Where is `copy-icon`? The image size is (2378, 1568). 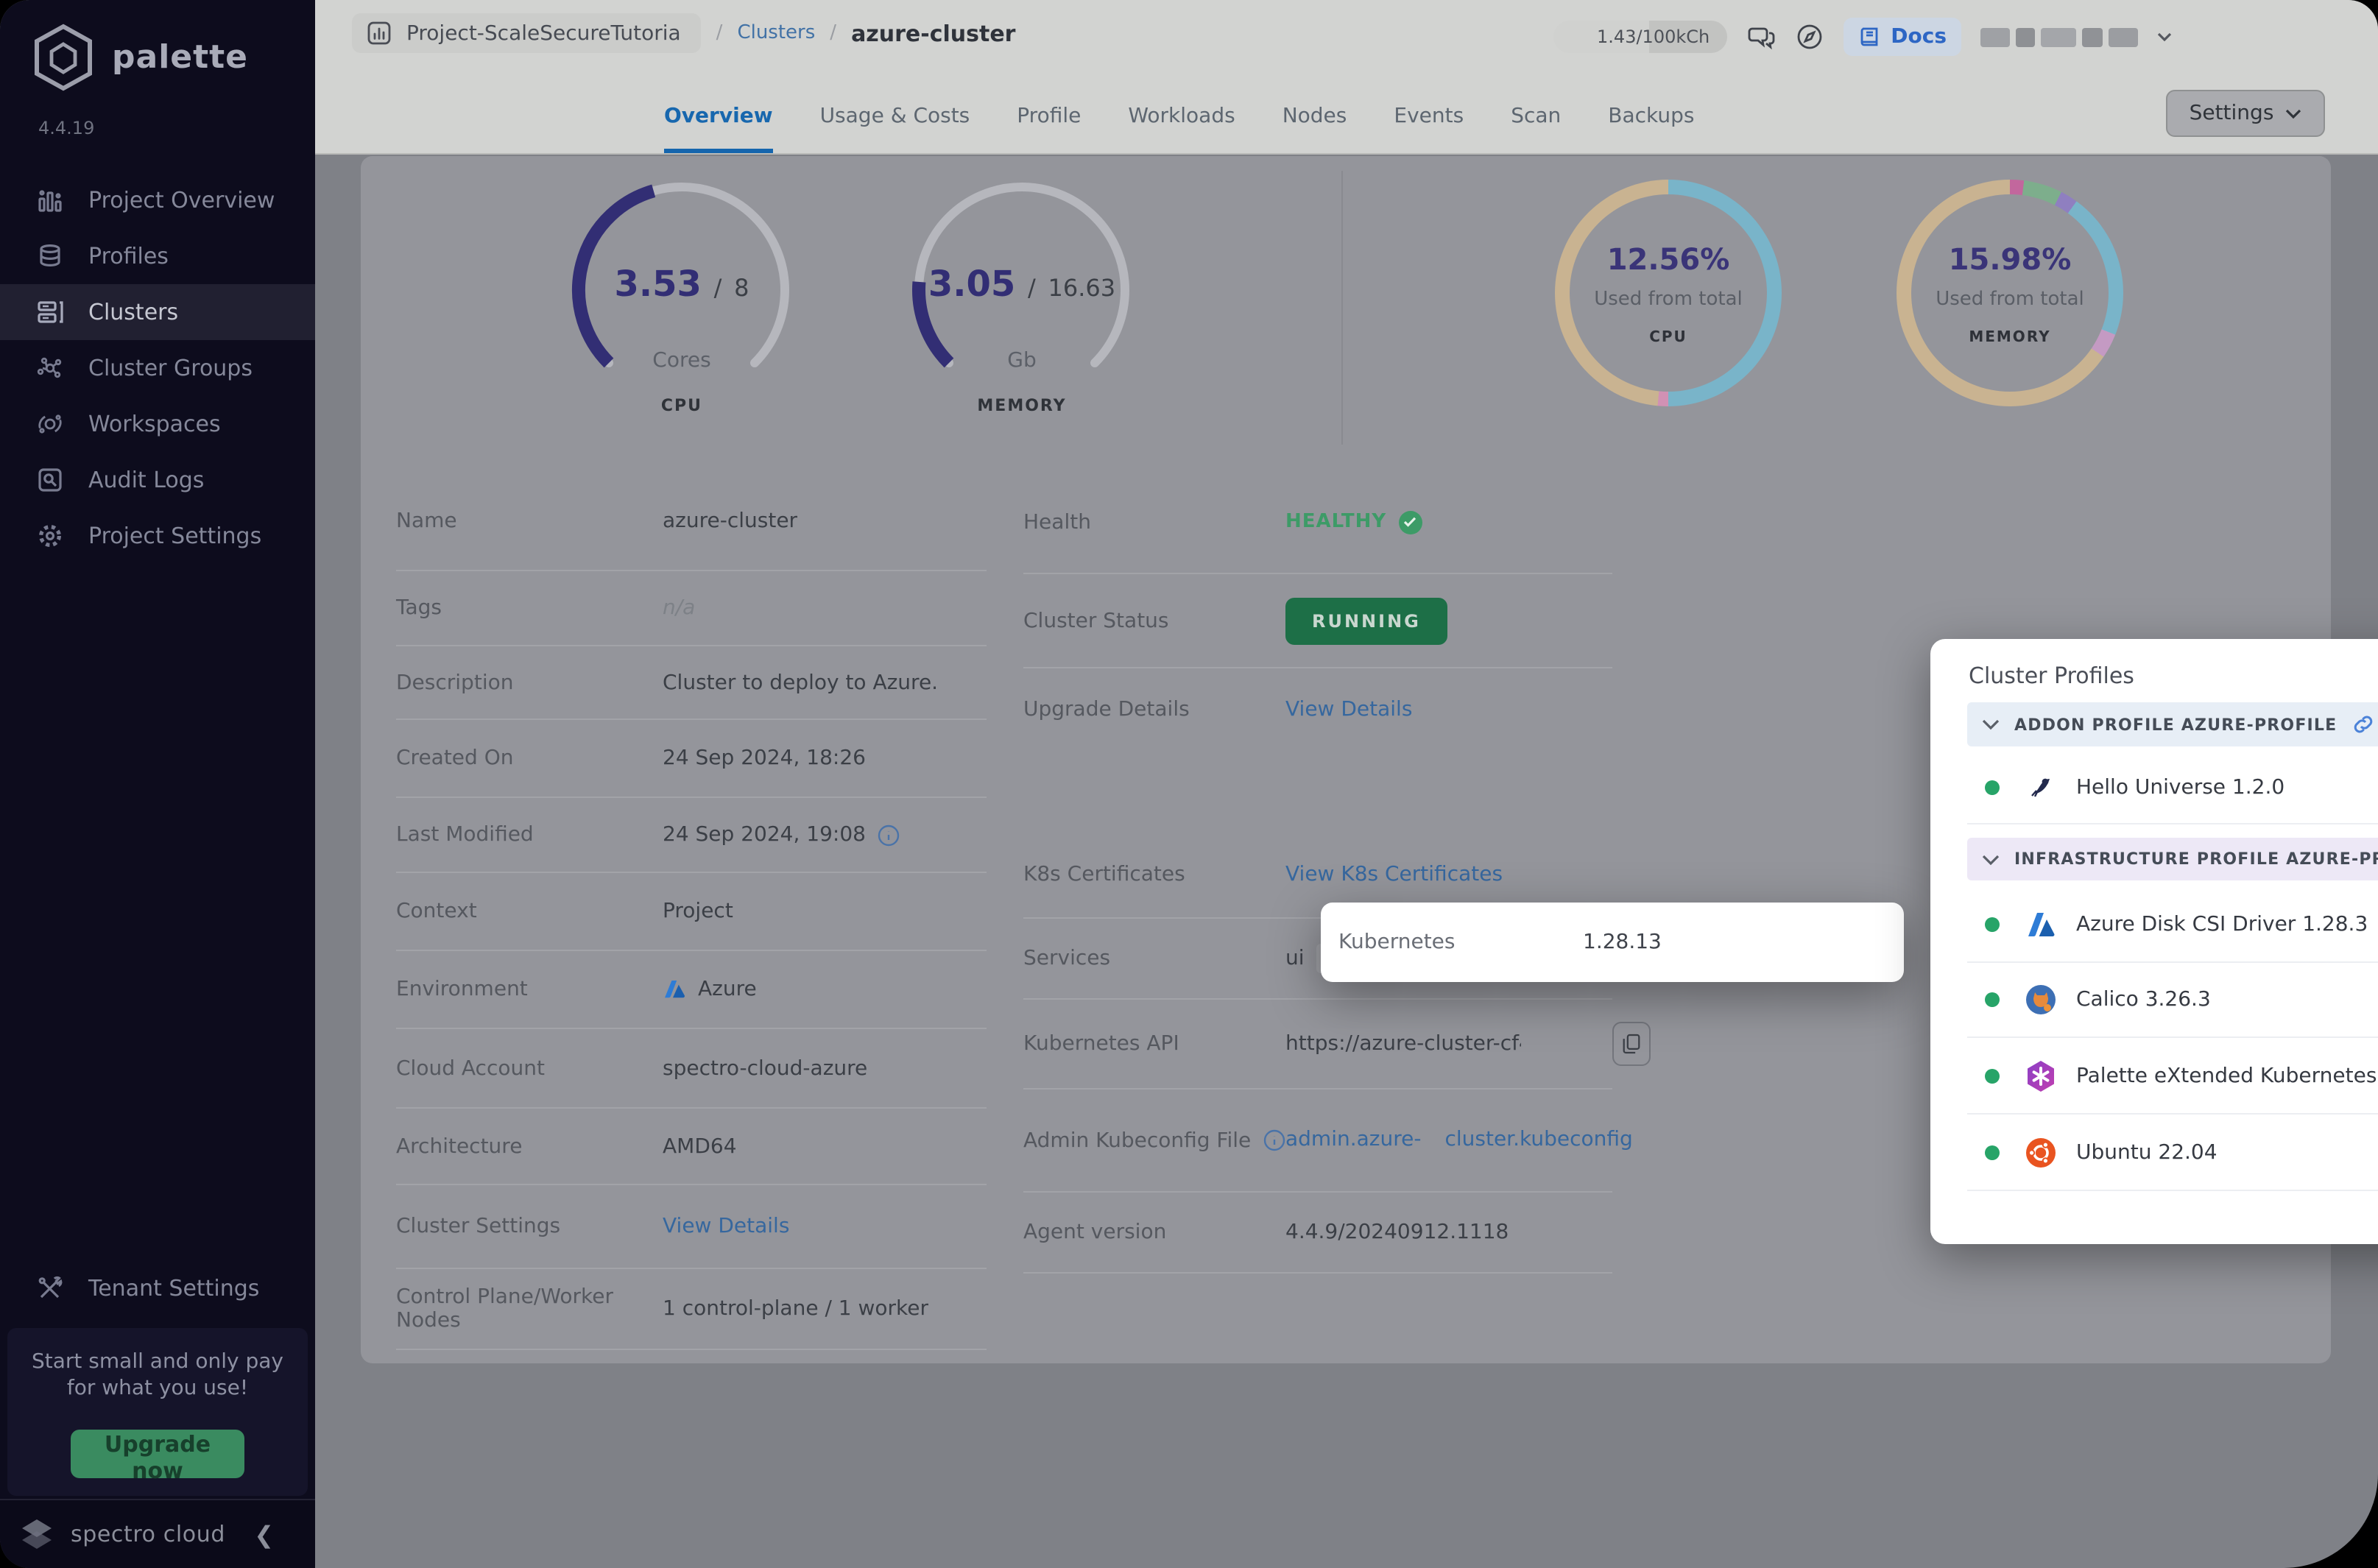
copy-icon is located at coordinates (1631, 1044).